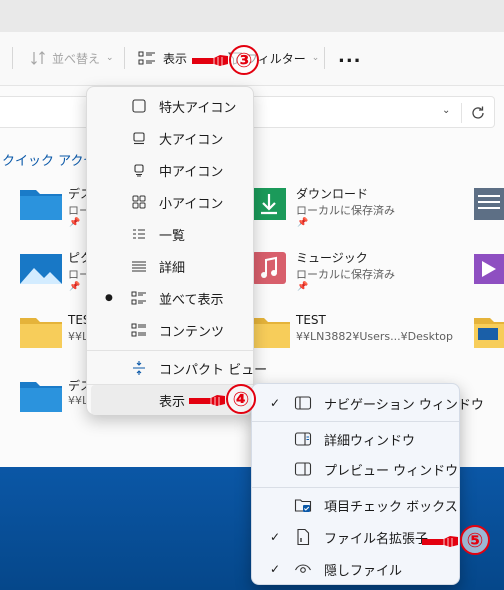 This screenshot has height=590, width=504. Describe the element at coordinates (332, 258) in the screenshot. I see `item-name: ミュージック` at that location.